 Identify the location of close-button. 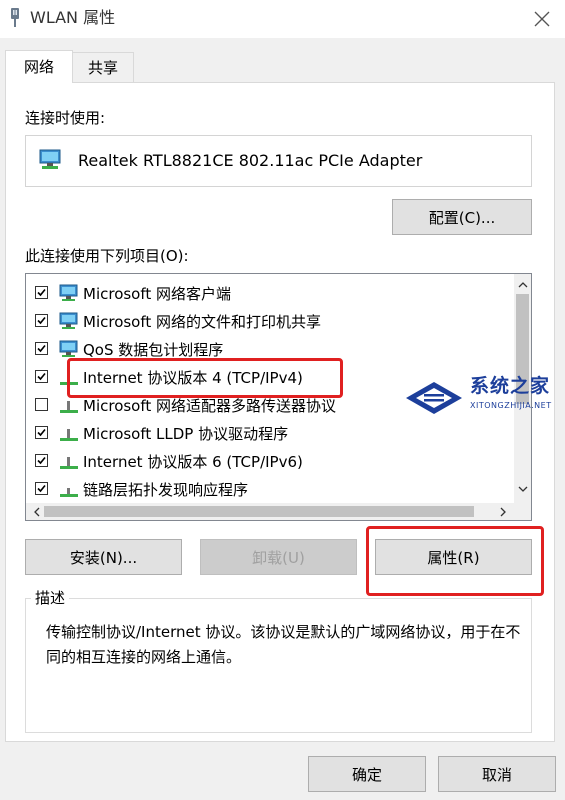
(542, 19).